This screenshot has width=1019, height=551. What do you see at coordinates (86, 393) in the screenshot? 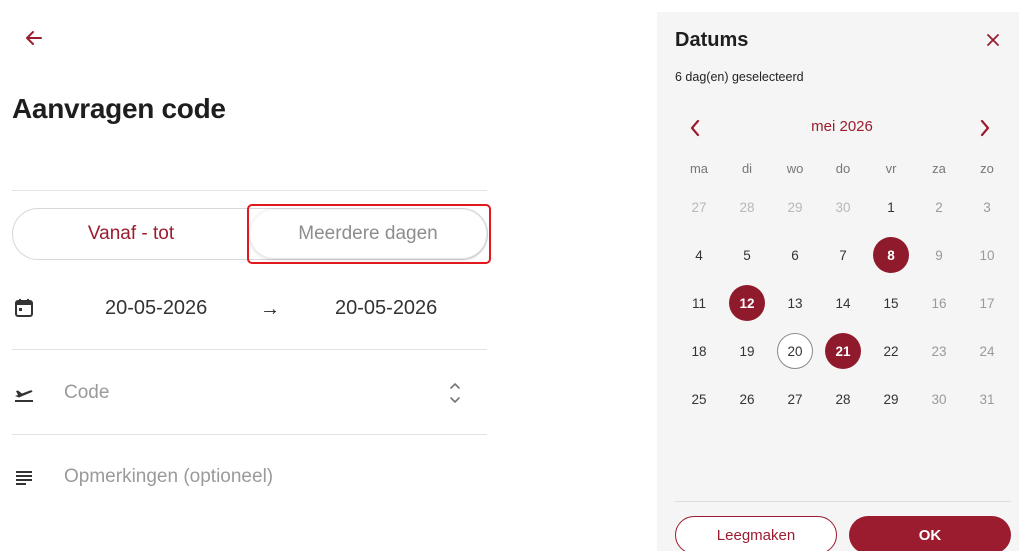
I see `code-select: Code` at bounding box center [86, 393].